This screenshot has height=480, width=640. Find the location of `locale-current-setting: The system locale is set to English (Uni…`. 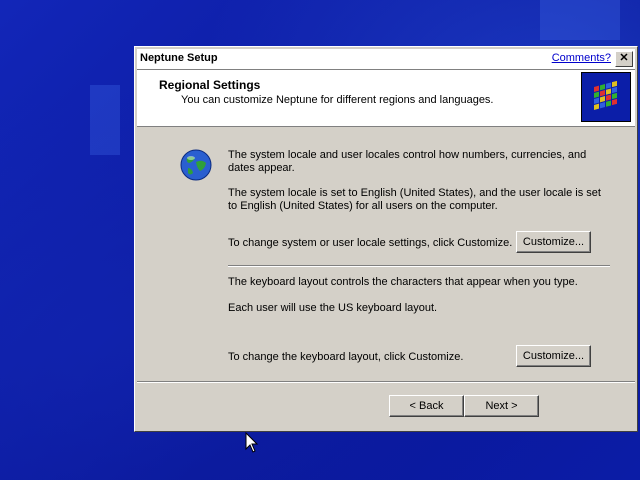

locale-current-setting: The system locale is set to English (Uni… is located at coordinates (414, 199).